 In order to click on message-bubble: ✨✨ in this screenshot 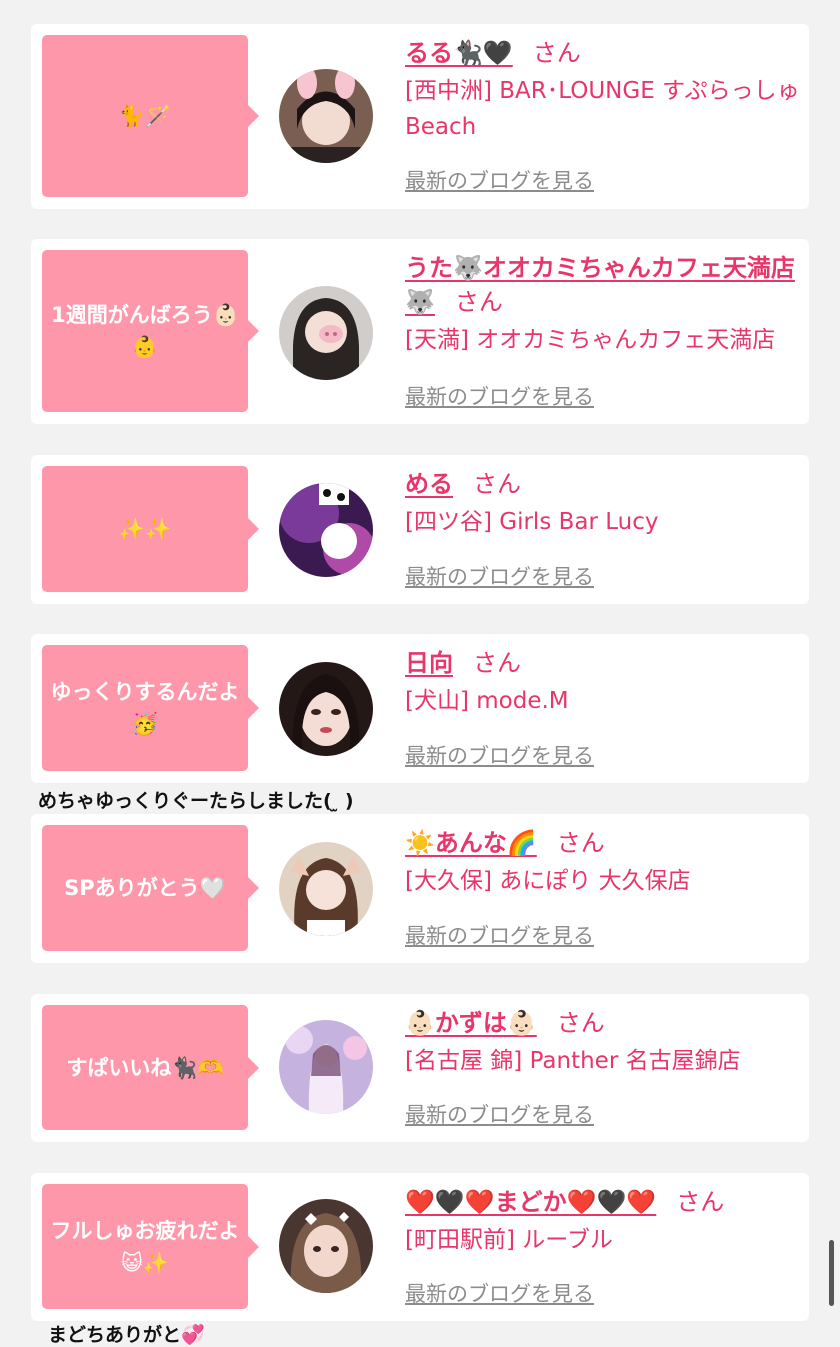, I will do `click(150, 529)`.